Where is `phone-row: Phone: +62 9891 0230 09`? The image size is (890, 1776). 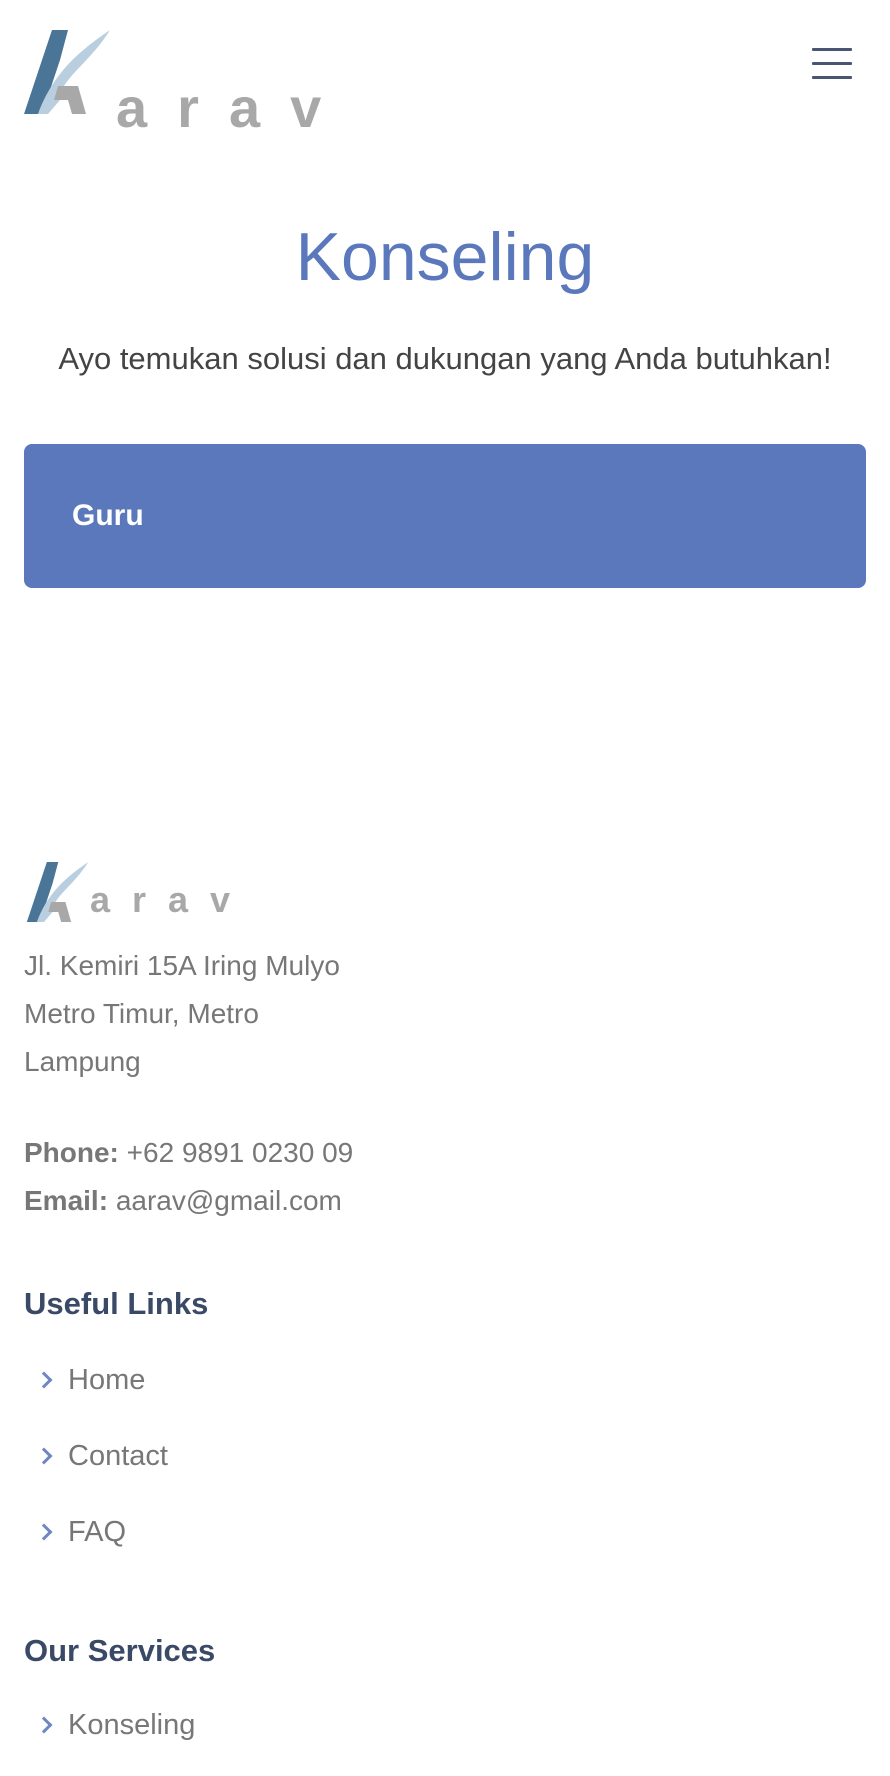 phone-row: Phone: +62 9891 0230 09 is located at coordinates (188, 1153).